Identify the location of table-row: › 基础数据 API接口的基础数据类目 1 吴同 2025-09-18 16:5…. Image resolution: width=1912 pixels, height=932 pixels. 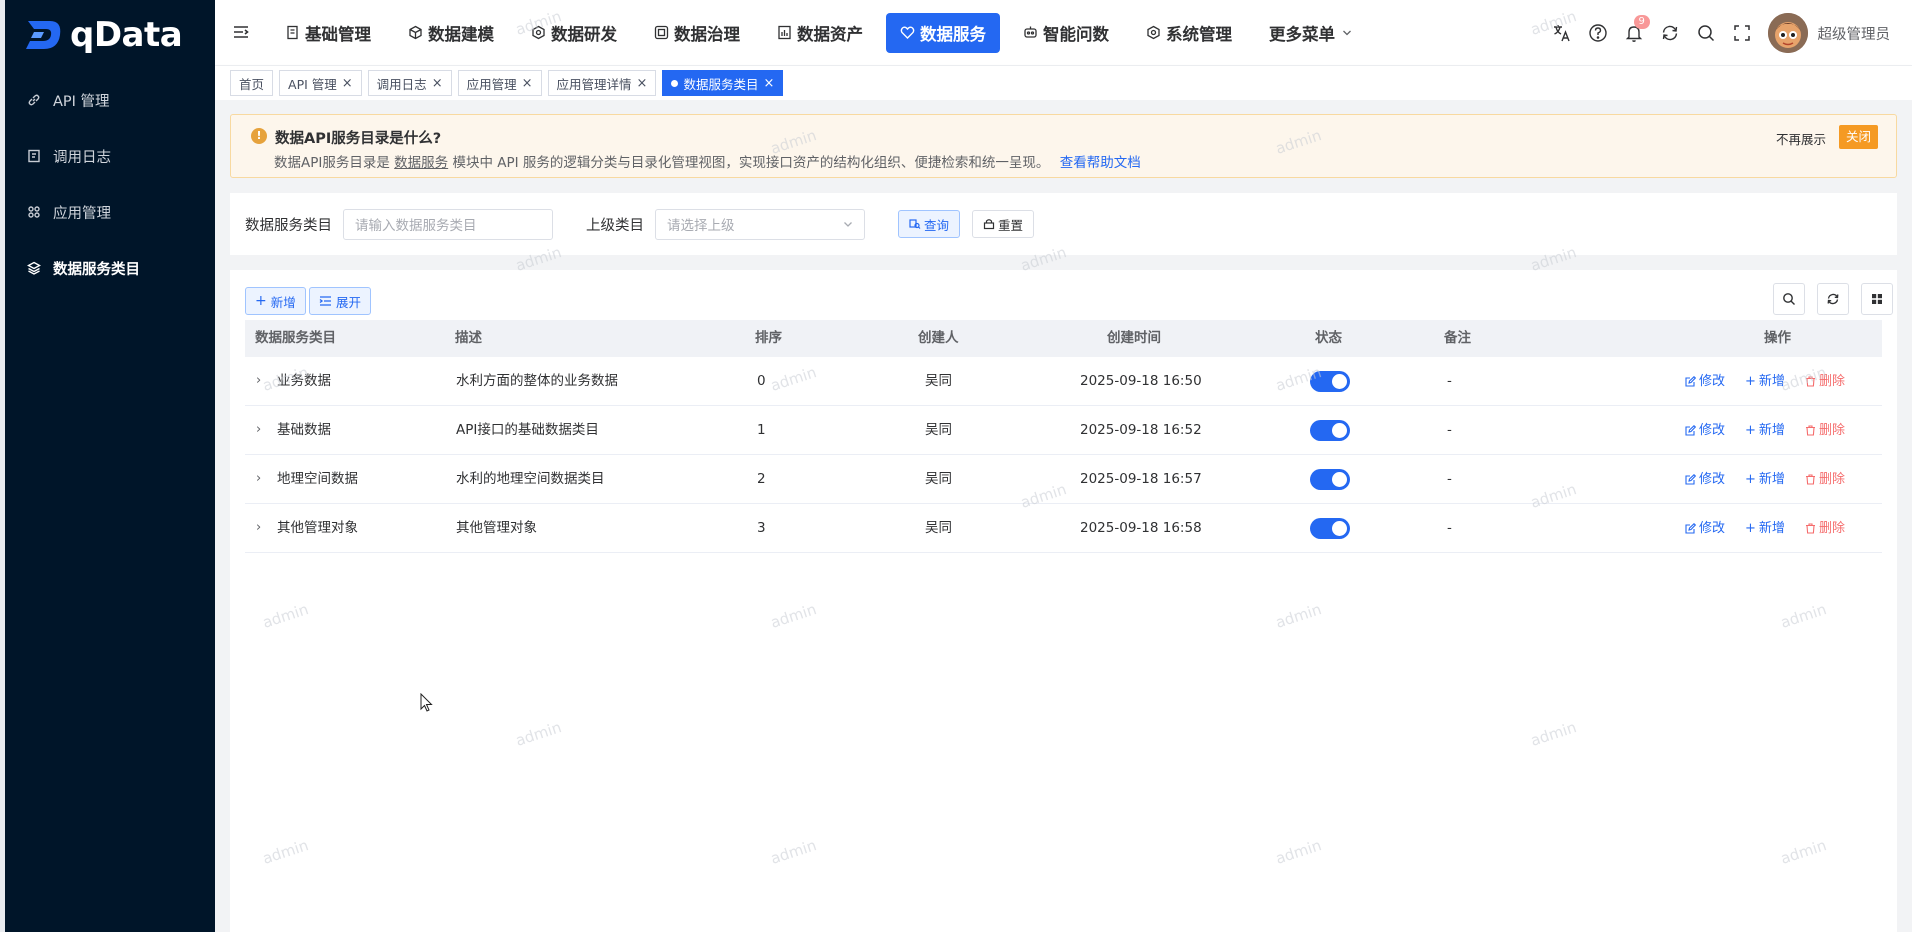
(1063, 430).